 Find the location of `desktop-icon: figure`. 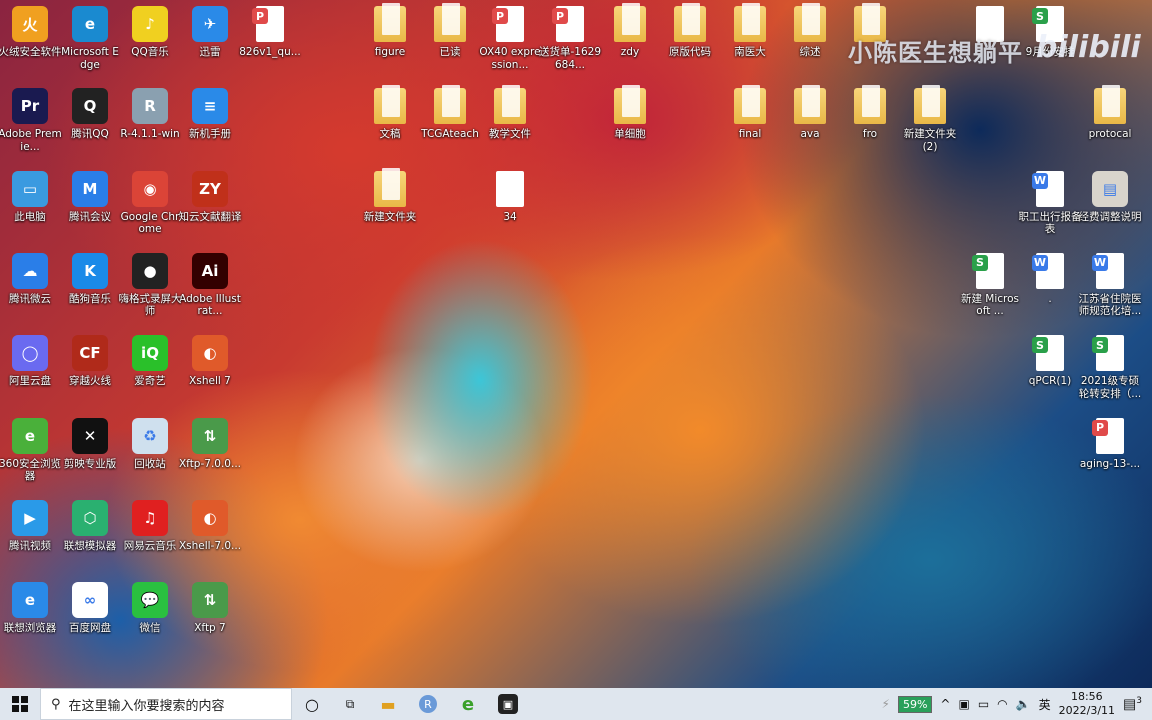

desktop-icon: figure is located at coordinates (390, 30).